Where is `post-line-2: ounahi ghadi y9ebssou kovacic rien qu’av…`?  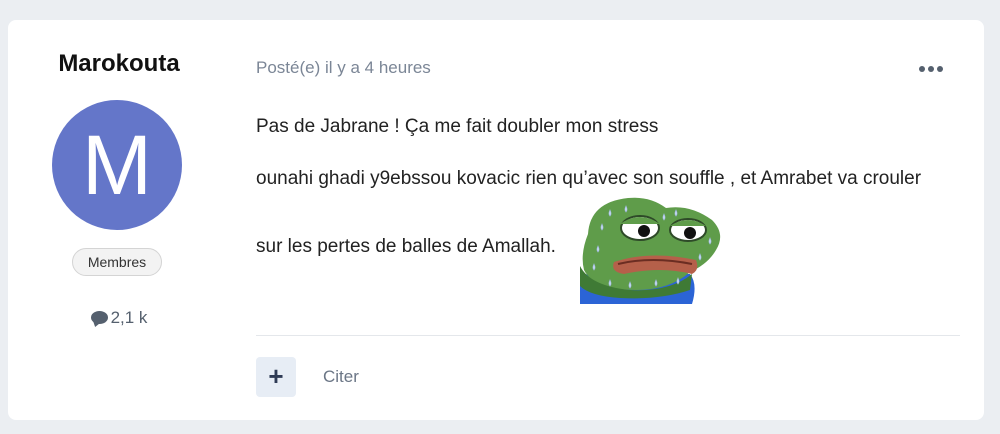 post-line-2: ounahi ghadi y9ebssou kovacic rien qu’av… is located at coordinates (589, 178).